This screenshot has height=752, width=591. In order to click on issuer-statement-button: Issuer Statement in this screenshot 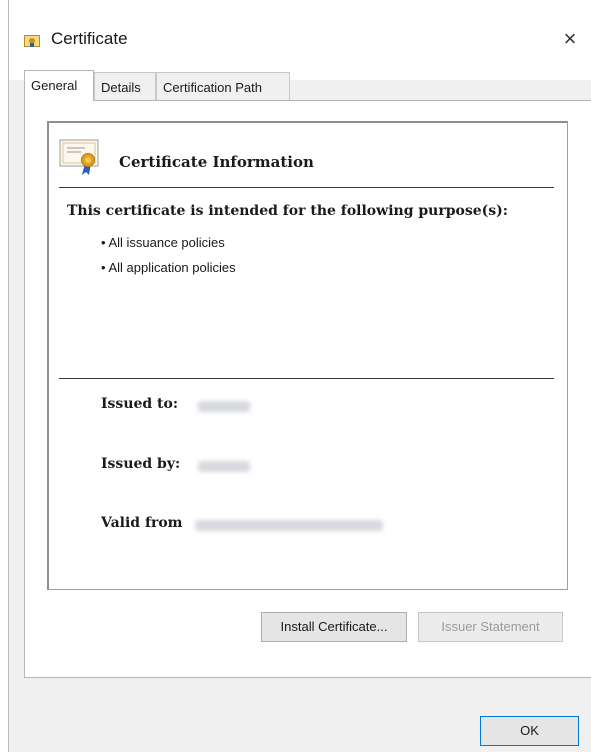, I will do `click(490, 627)`.